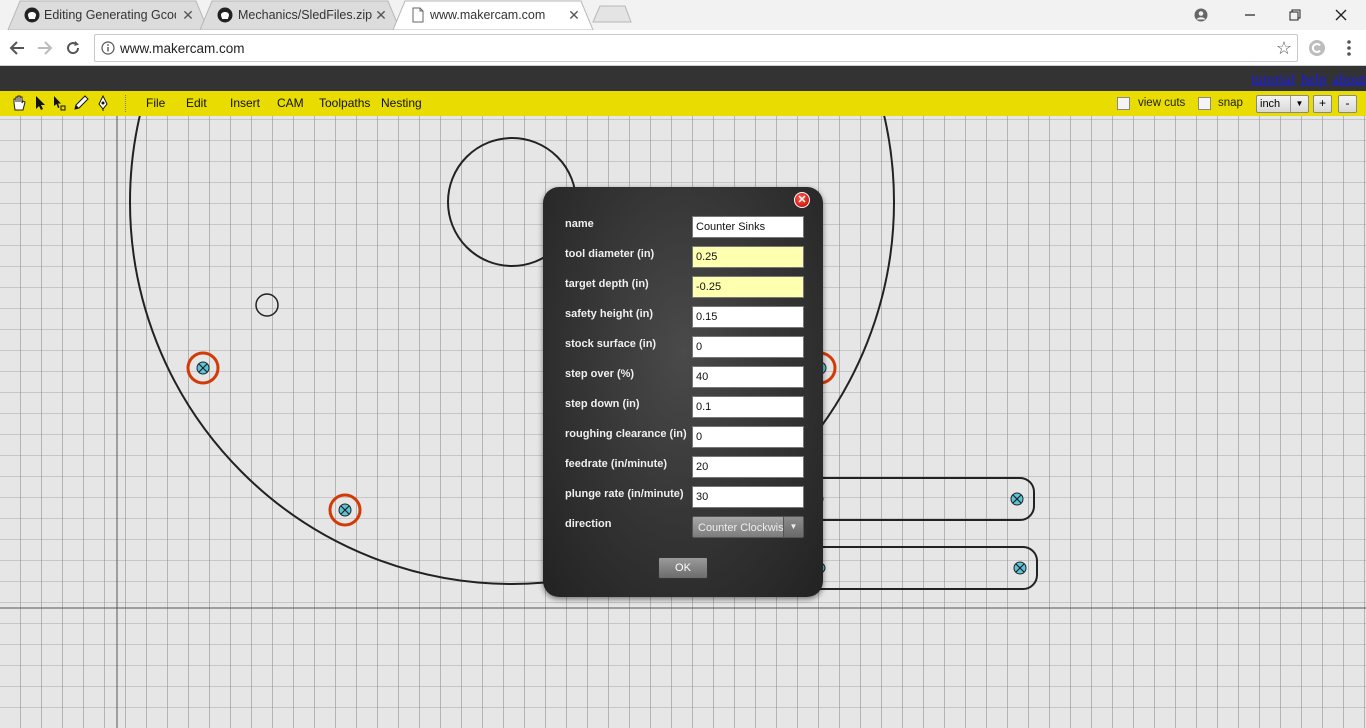 This screenshot has width=1366, height=728. What do you see at coordinates (748, 347) in the screenshot?
I see `stock-surface-input` at bounding box center [748, 347].